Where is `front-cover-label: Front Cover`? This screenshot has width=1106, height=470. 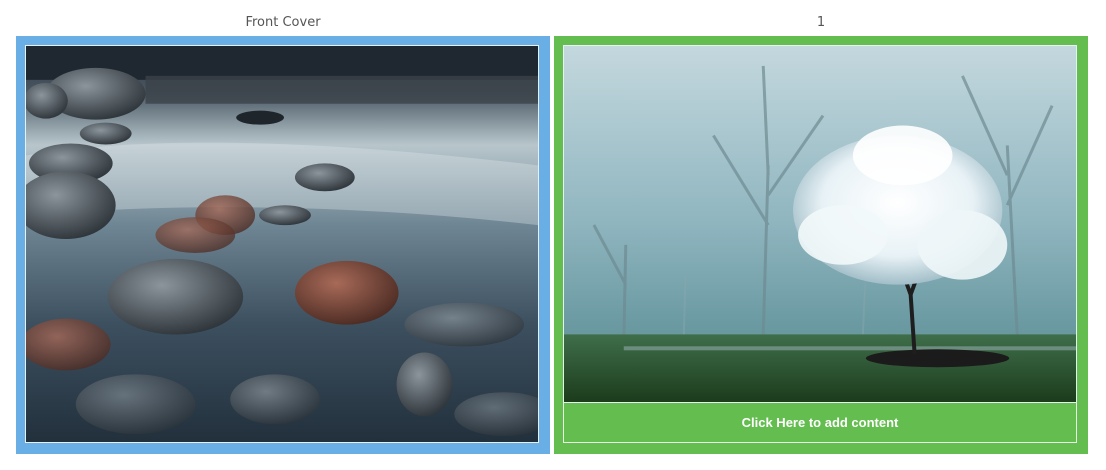 front-cover-label: Front Cover is located at coordinates (283, 22).